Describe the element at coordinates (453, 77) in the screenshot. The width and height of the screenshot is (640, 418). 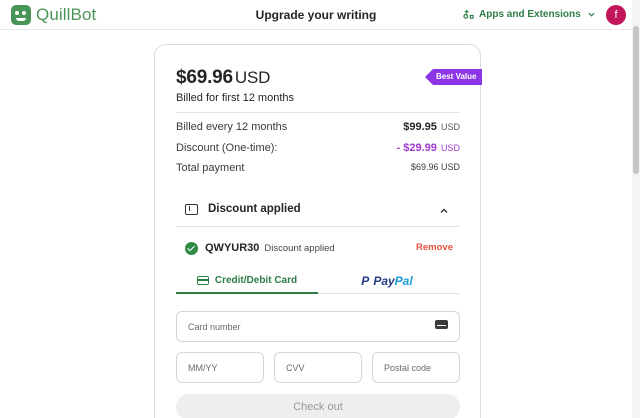
I see `best-value-badge: Best Value` at that location.